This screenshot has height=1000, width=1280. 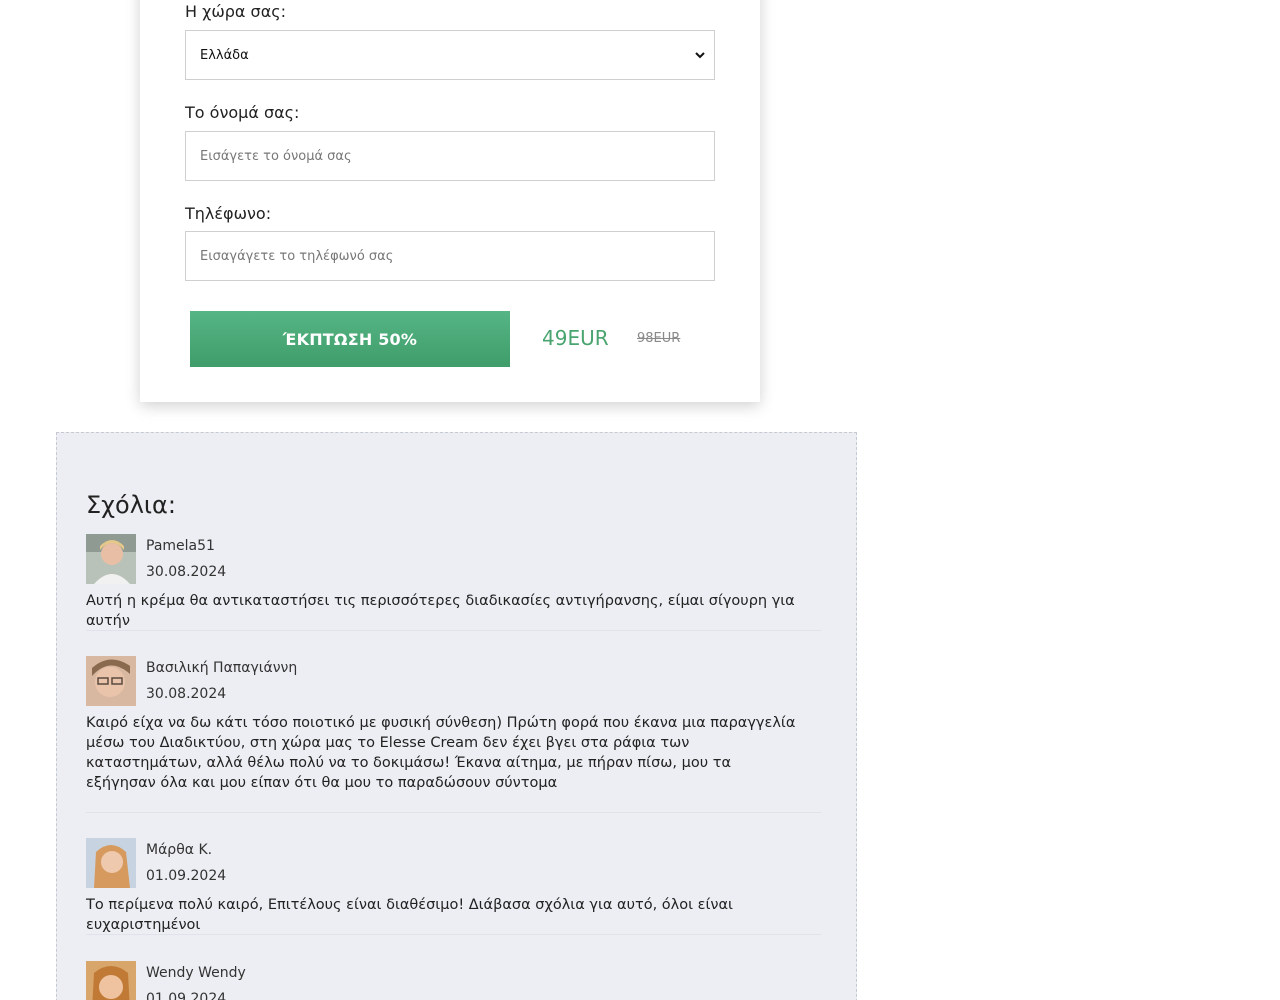 I want to click on name-label: Το όνομά σας:, so click(x=242, y=112).